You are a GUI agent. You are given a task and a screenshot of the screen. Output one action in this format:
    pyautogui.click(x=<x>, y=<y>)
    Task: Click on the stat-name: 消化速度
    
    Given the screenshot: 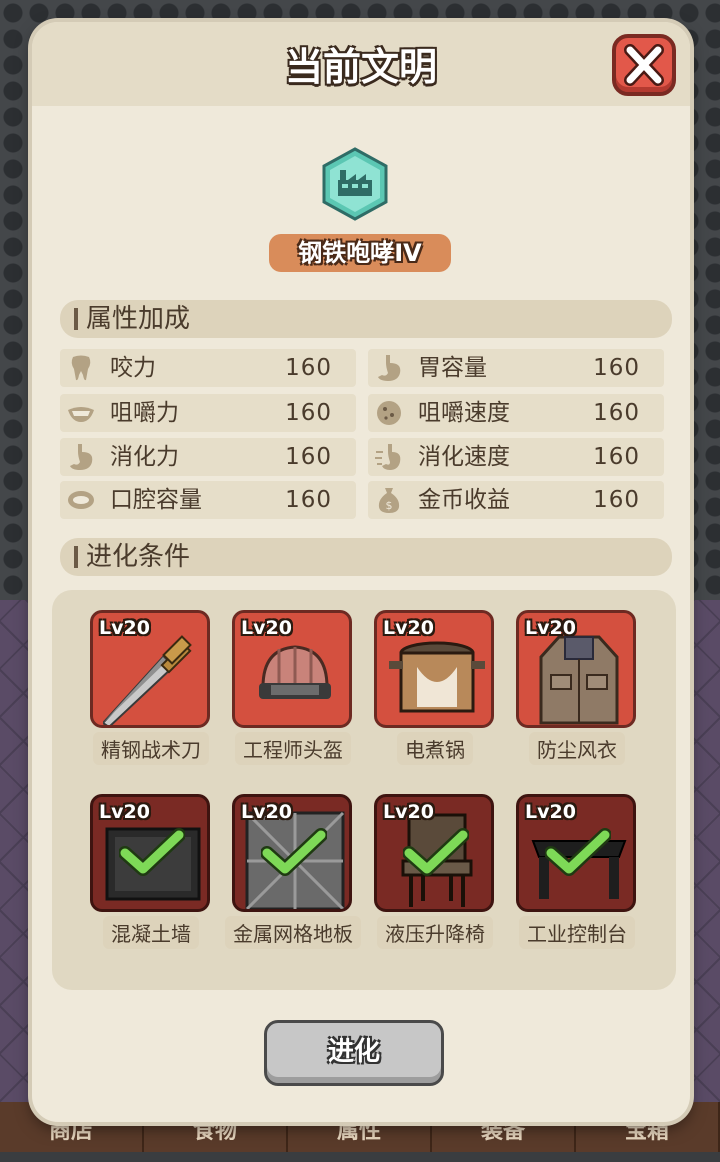 What is the action you would take?
    pyautogui.click(x=464, y=457)
    